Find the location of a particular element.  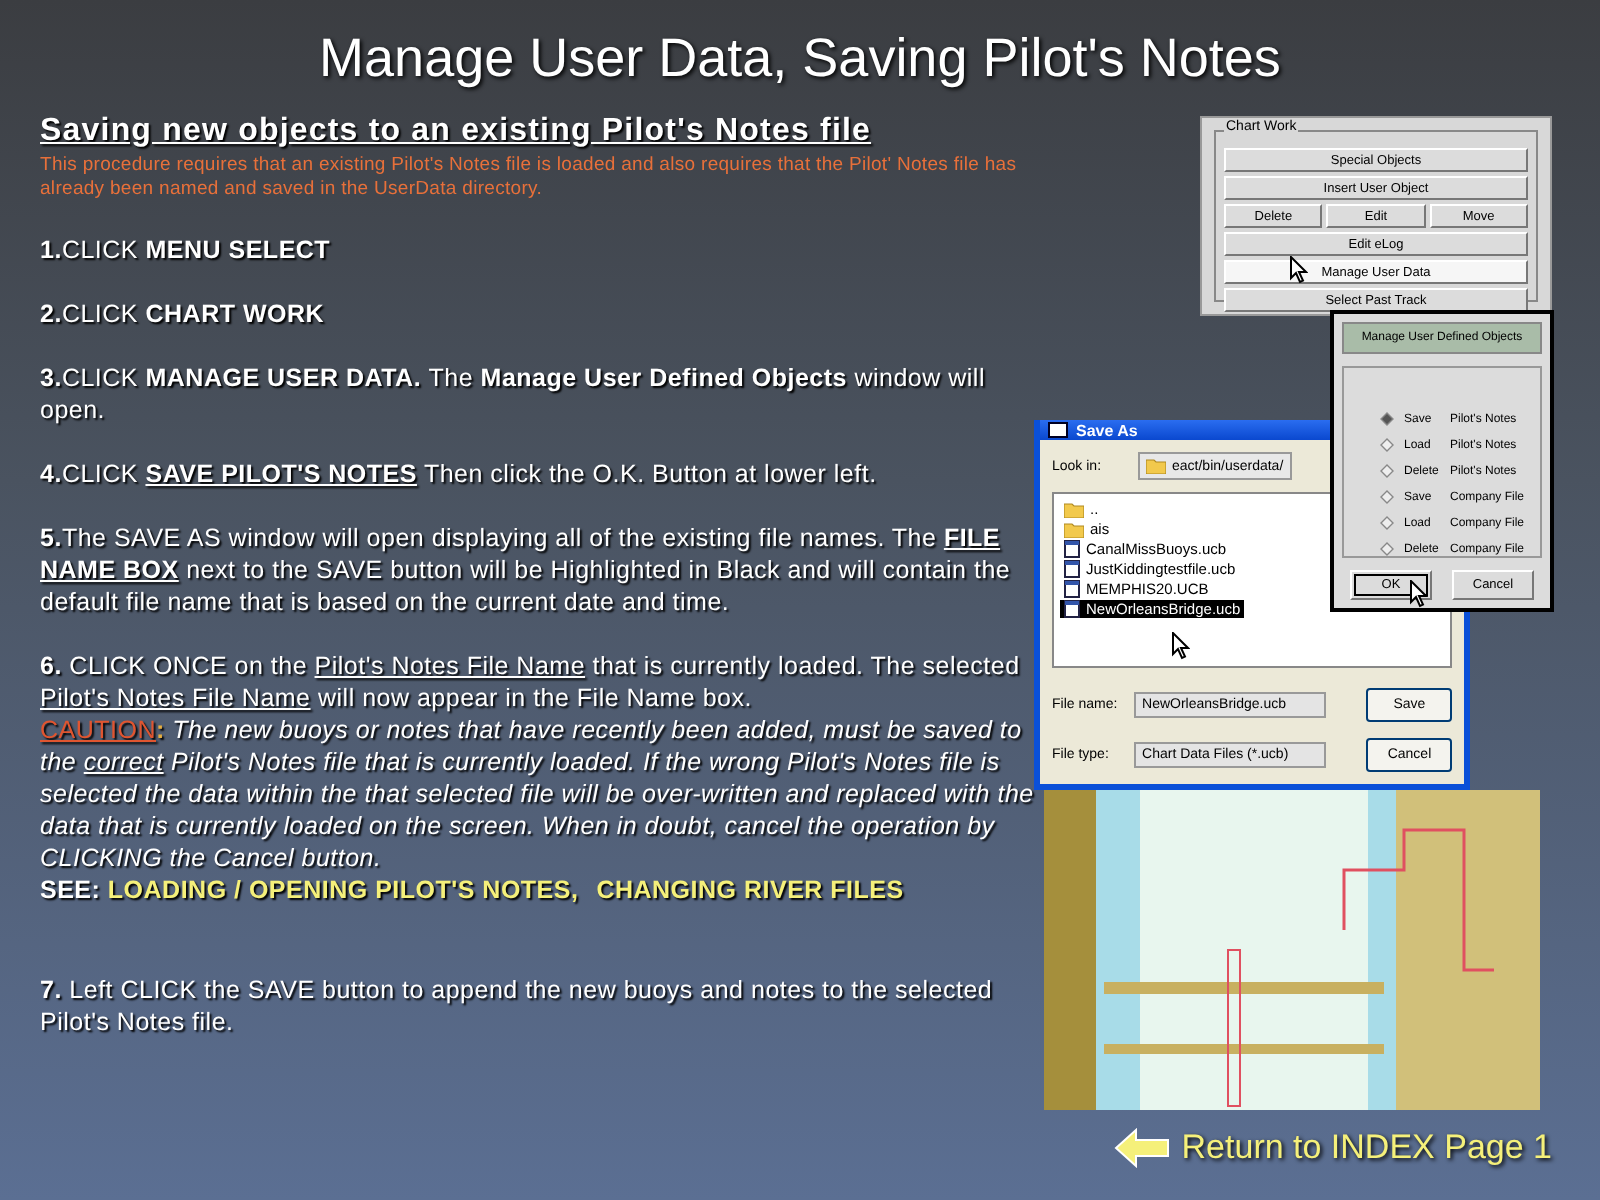

instruction-text: SEE: LOADING / OPENING PILOT'S NOTES, CHANGING RIVER FILES is located at coordinates (473, 890).